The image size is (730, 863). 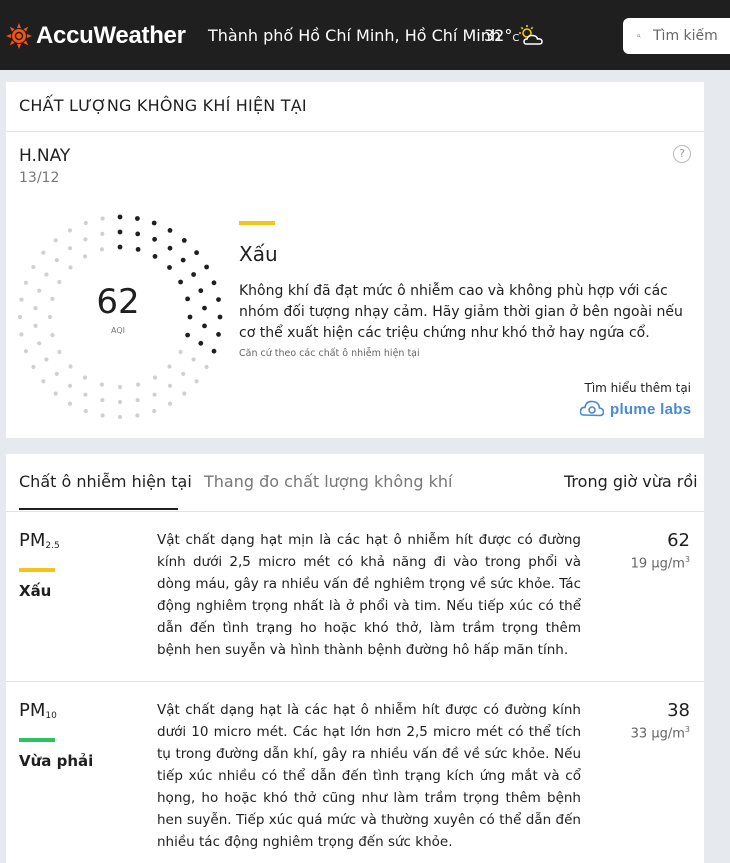 I want to click on pollutant-name-pm10: PM10, so click(x=38, y=710).